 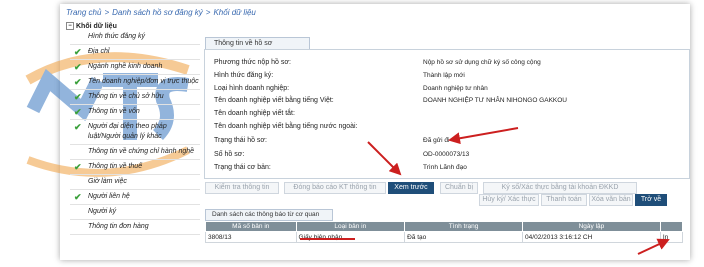 I want to click on arrow-preview, so click(x=384, y=158).